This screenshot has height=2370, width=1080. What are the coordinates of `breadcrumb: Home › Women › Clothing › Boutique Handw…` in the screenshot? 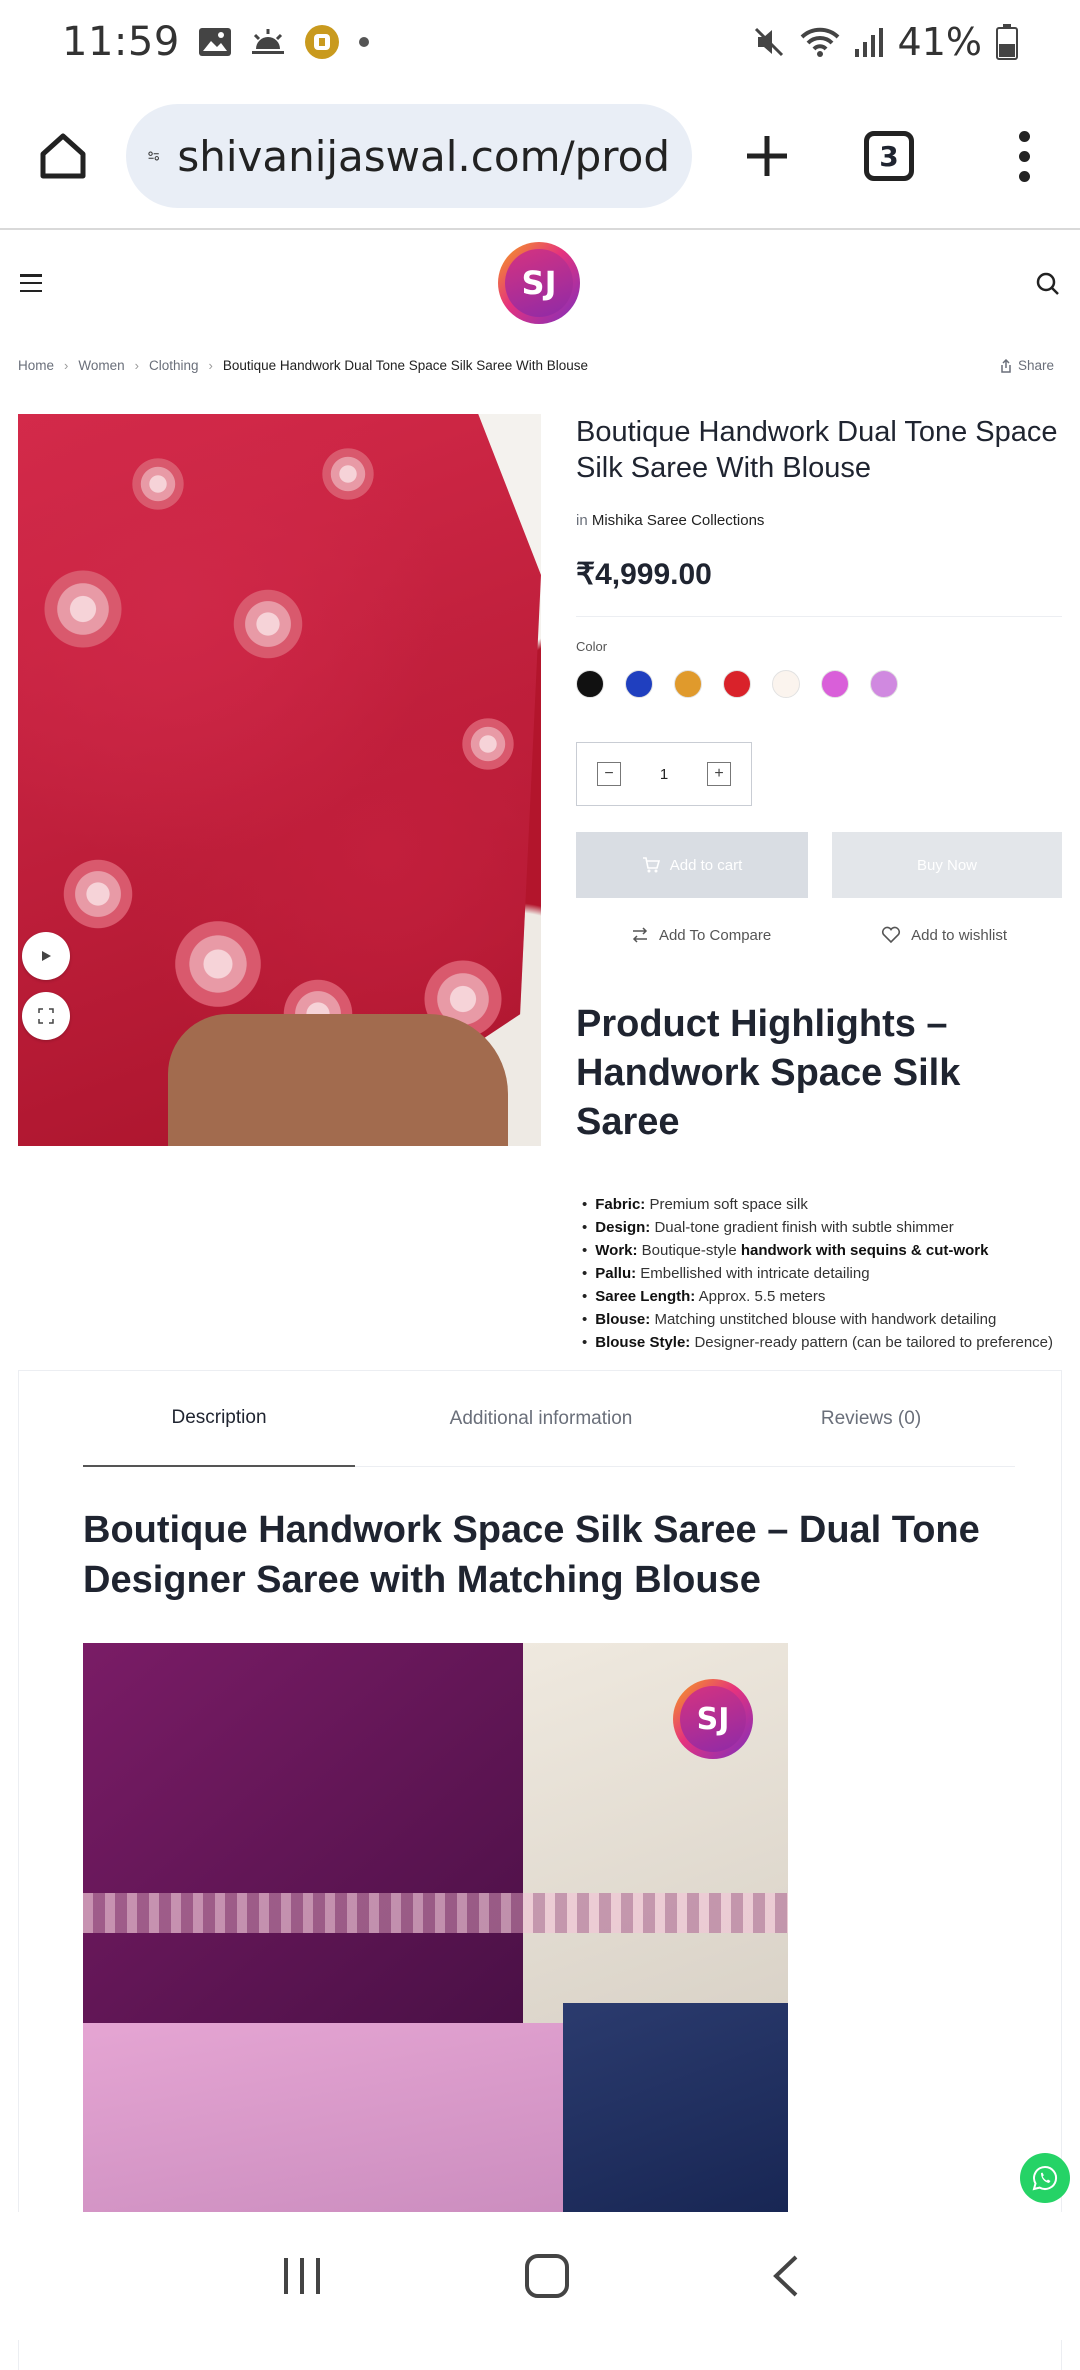 It's located at (303, 365).